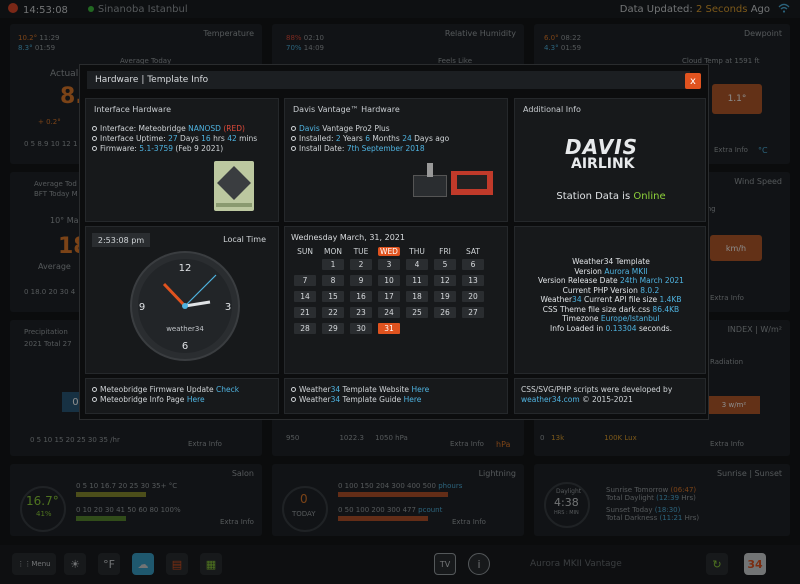 The image size is (800, 584). Describe the element at coordinates (333, 328) in the screenshot. I see `calendar-day: 29` at that location.